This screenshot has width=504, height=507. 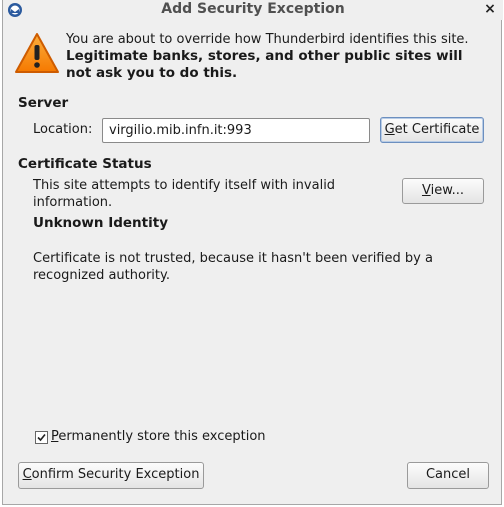 I want to click on permanent-store-checkbox, so click(x=41, y=437).